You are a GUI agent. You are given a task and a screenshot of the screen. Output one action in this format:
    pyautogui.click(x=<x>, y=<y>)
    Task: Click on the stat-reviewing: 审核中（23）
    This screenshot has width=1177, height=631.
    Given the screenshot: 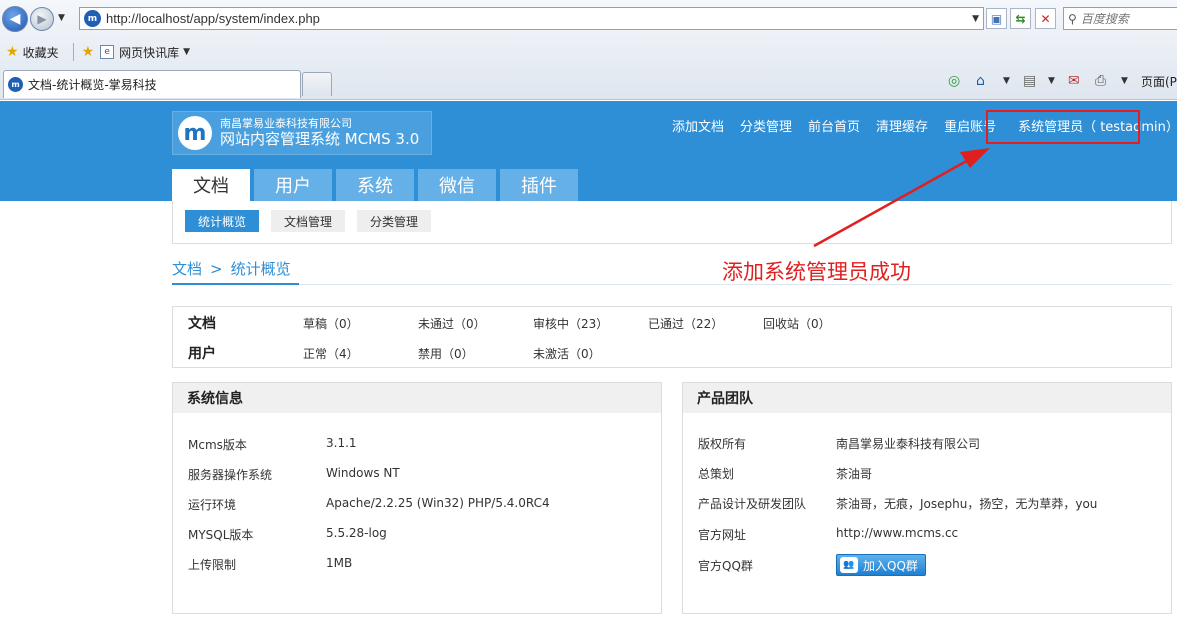 What is the action you would take?
    pyautogui.click(x=570, y=323)
    